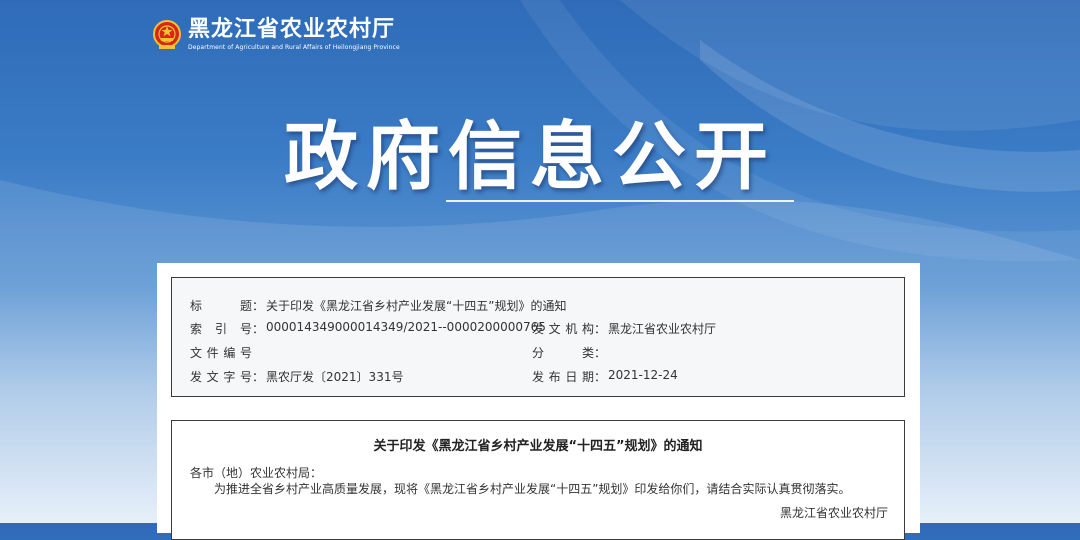 This screenshot has width=1080, height=540. What do you see at coordinates (292, 29) in the screenshot?
I see `org-name-cn: 黑龙江省农业农村厅` at bounding box center [292, 29].